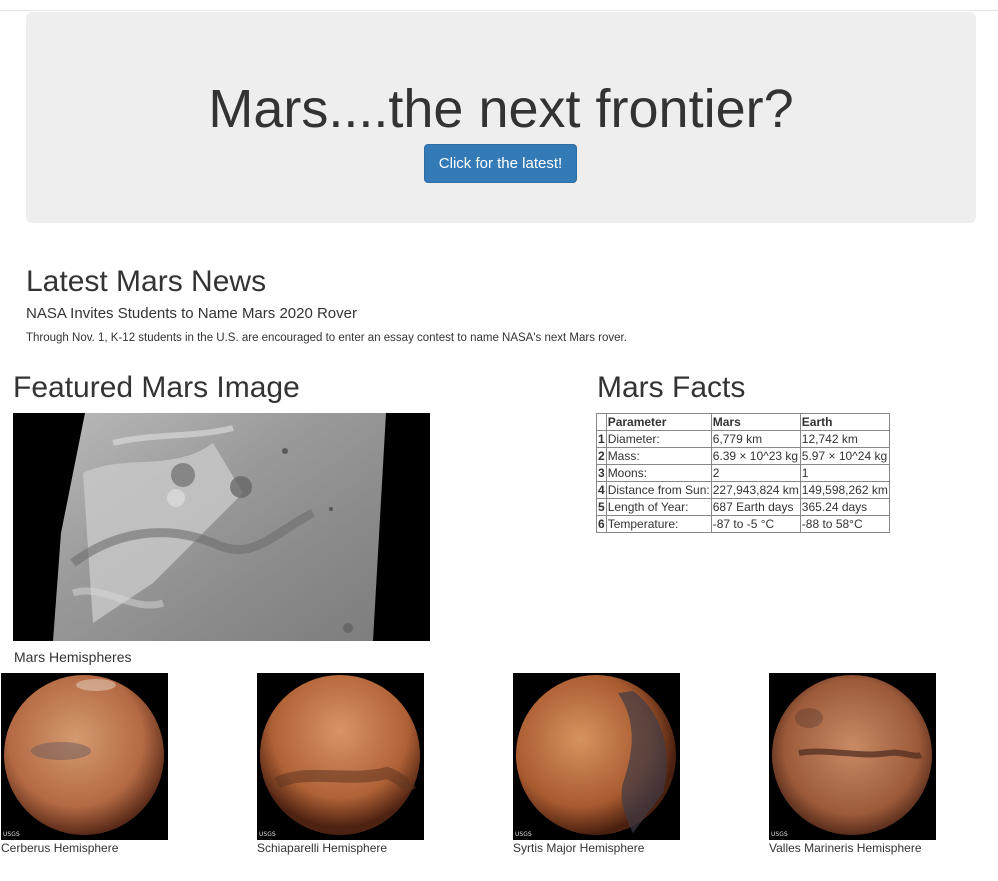 This screenshot has height=881, width=998. Describe the element at coordinates (499, 10) in the screenshot. I see `top-divider` at that location.